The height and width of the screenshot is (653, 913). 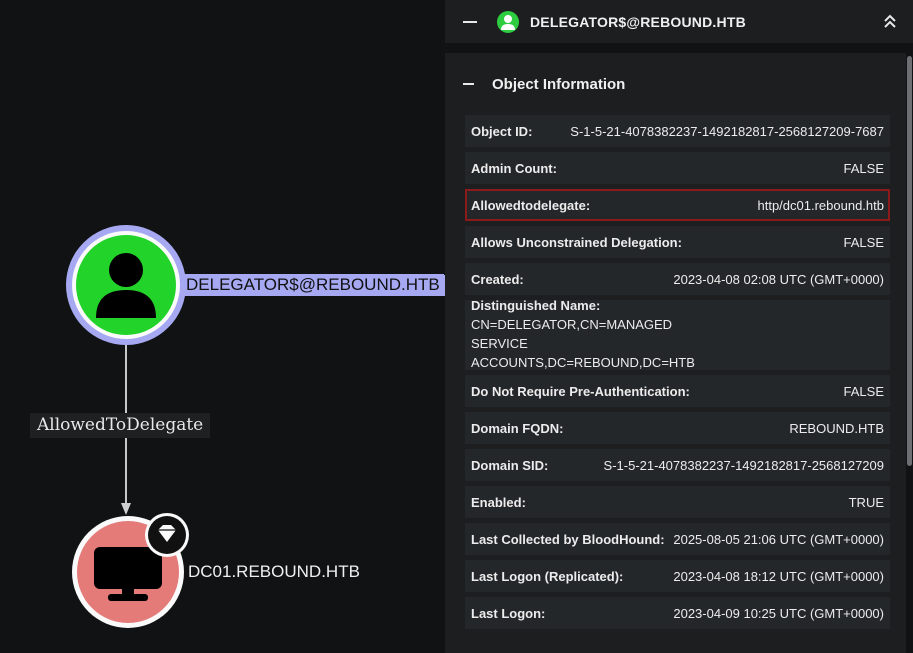 I want to click on property-key: Last Logon (Replicated):, so click(x=547, y=576).